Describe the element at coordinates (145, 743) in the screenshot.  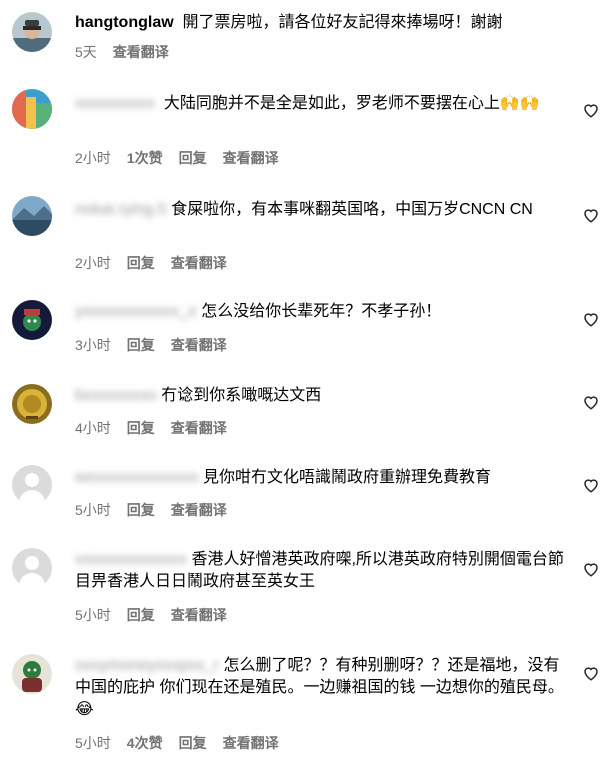
I see `likes-count: 4次赞` at that location.